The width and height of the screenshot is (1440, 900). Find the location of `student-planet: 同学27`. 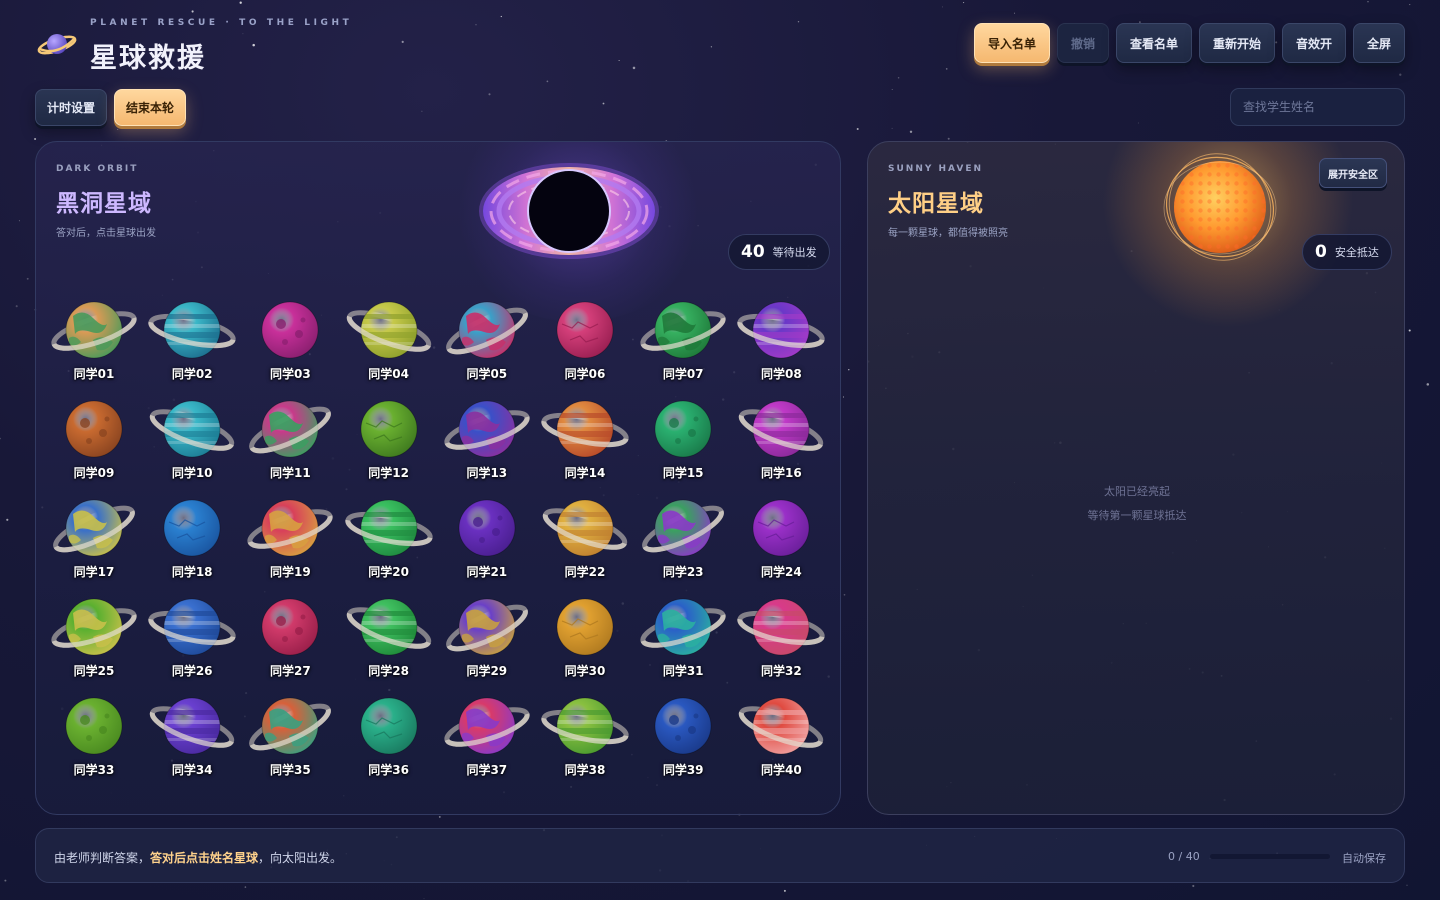

student-planet: 同学27 is located at coordinates (290, 637).